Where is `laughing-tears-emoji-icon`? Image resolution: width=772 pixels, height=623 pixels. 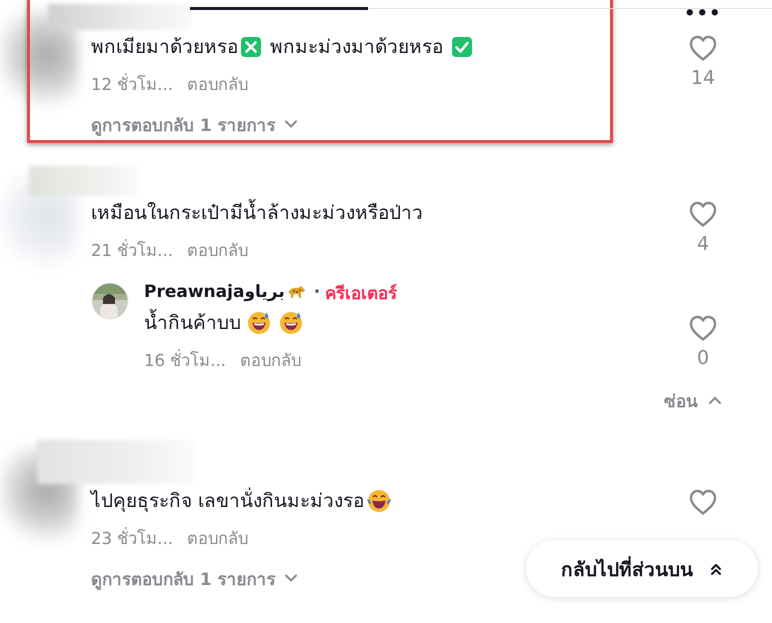
laughing-tears-emoji-icon is located at coordinates (379, 501).